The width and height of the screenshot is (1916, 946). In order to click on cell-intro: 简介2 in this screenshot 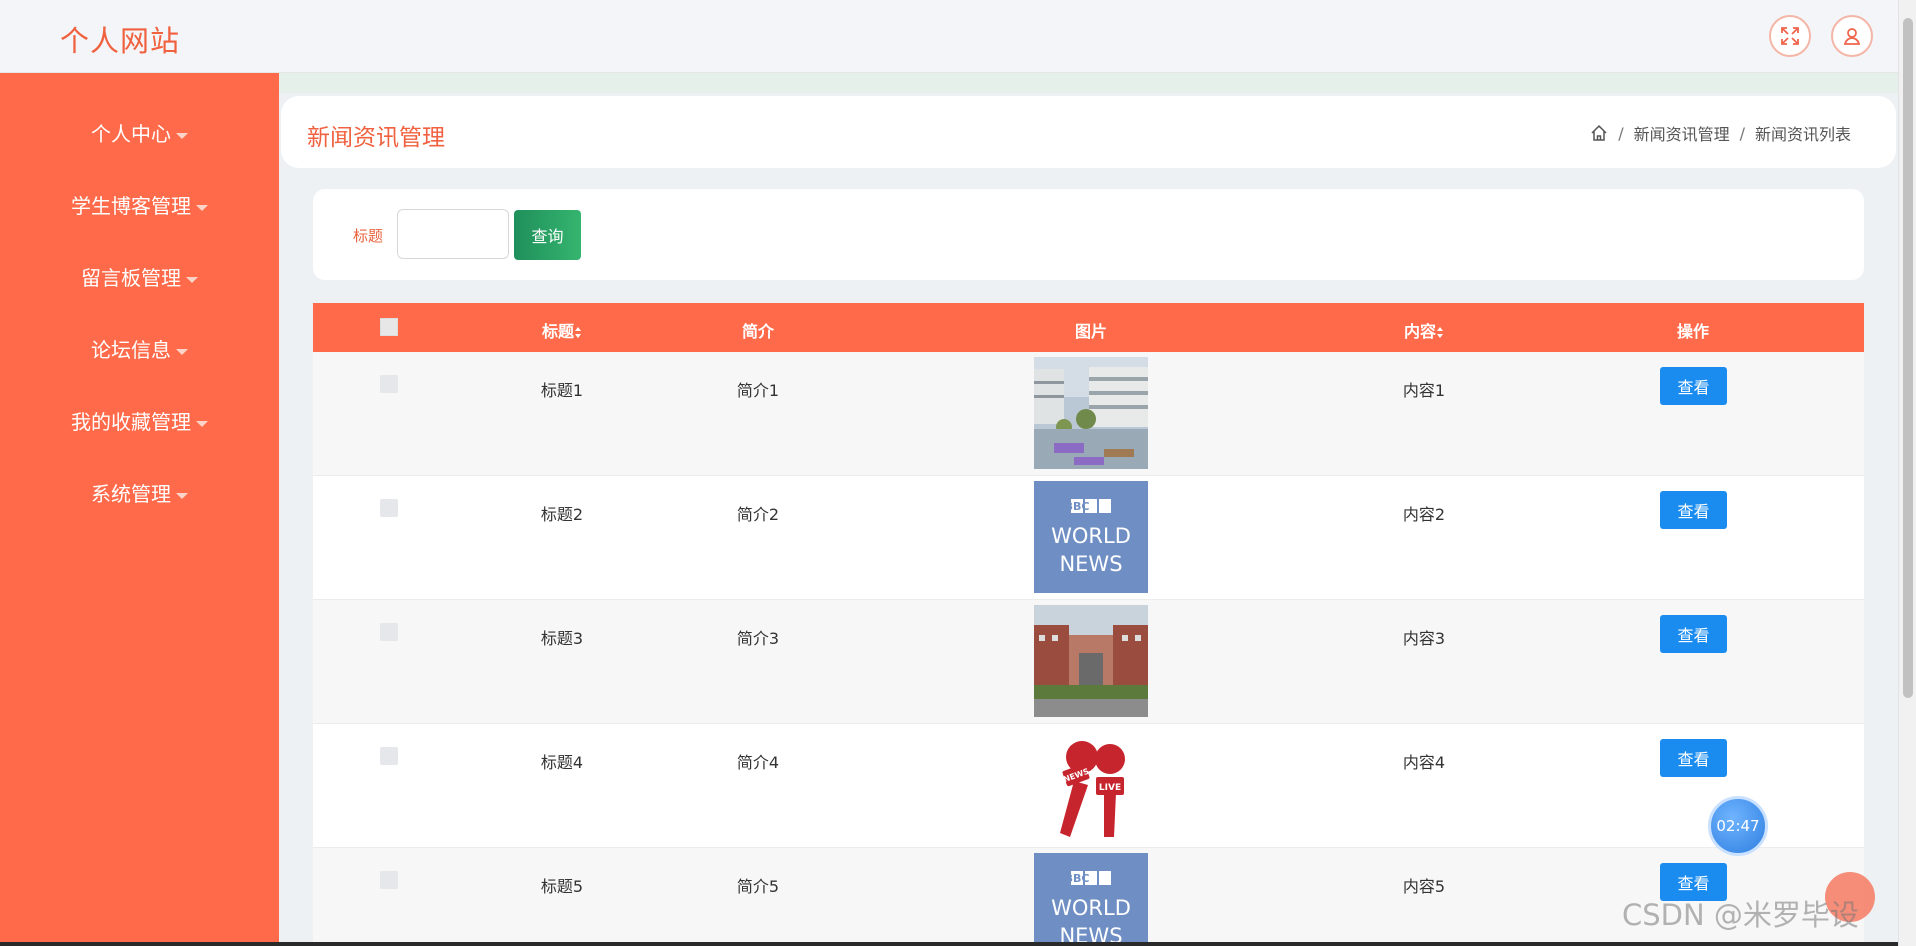, I will do `click(758, 514)`.